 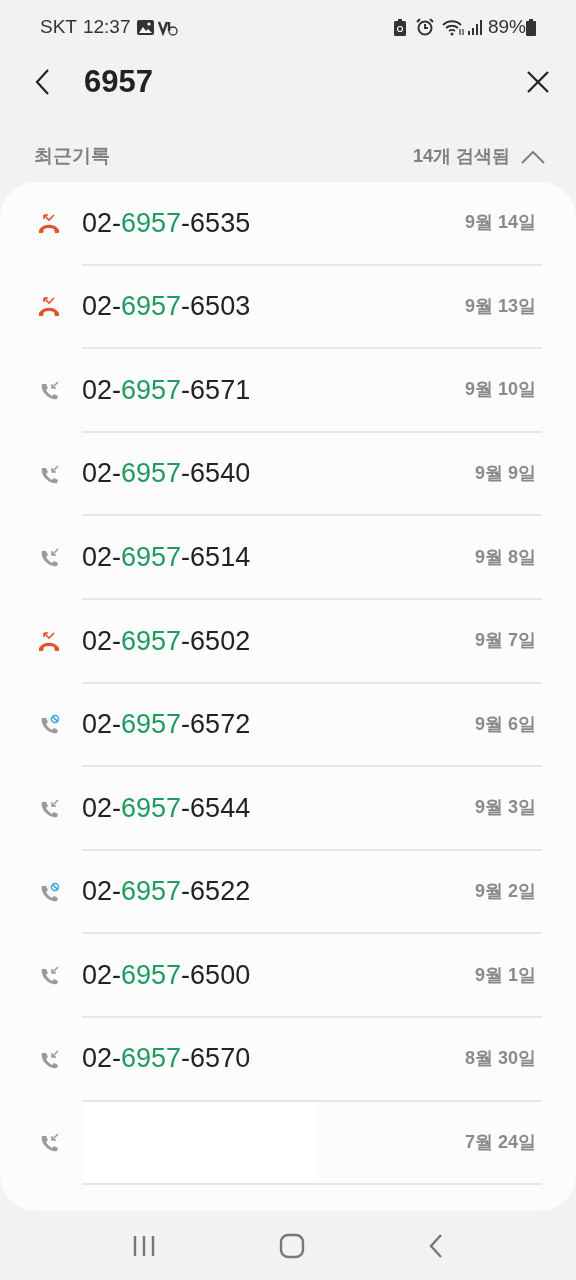 What do you see at coordinates (106, 26) in the screenshot?
I see `clock-text: 12:37` at bounding box center [106, 26].